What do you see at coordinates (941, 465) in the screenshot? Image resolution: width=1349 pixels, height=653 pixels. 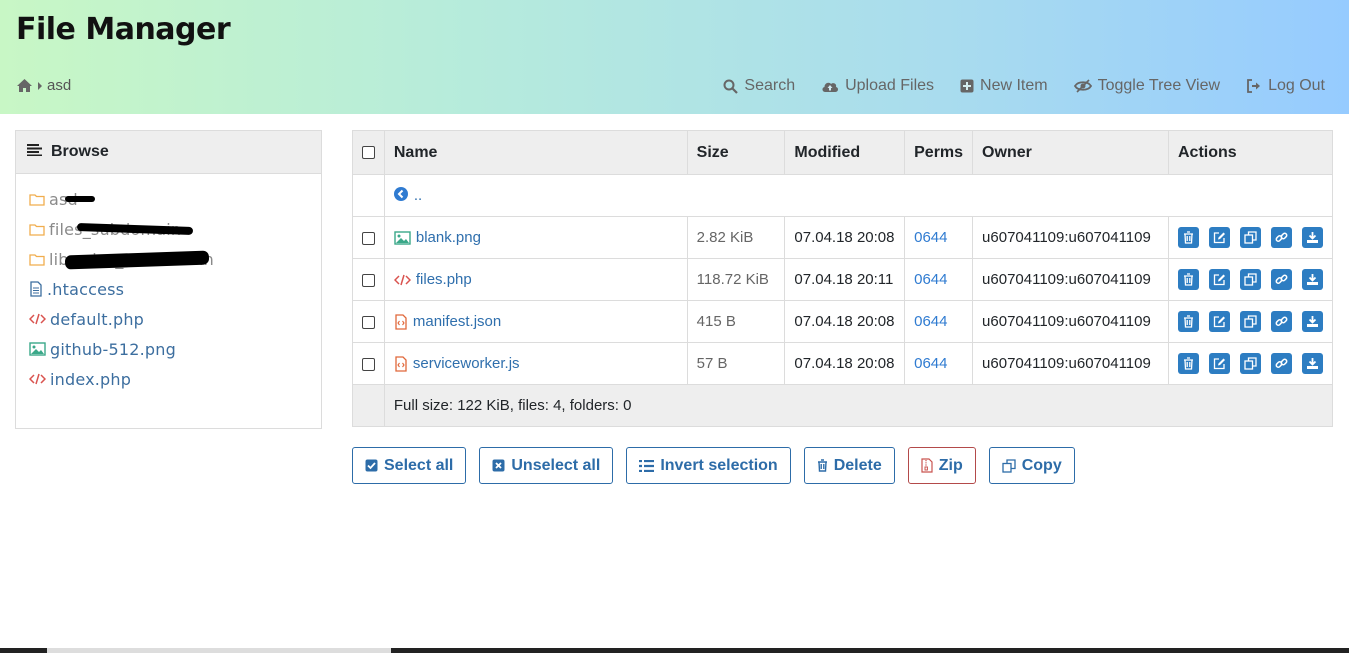 I see `zip-button: Zip` at bounding box center [941, 465].